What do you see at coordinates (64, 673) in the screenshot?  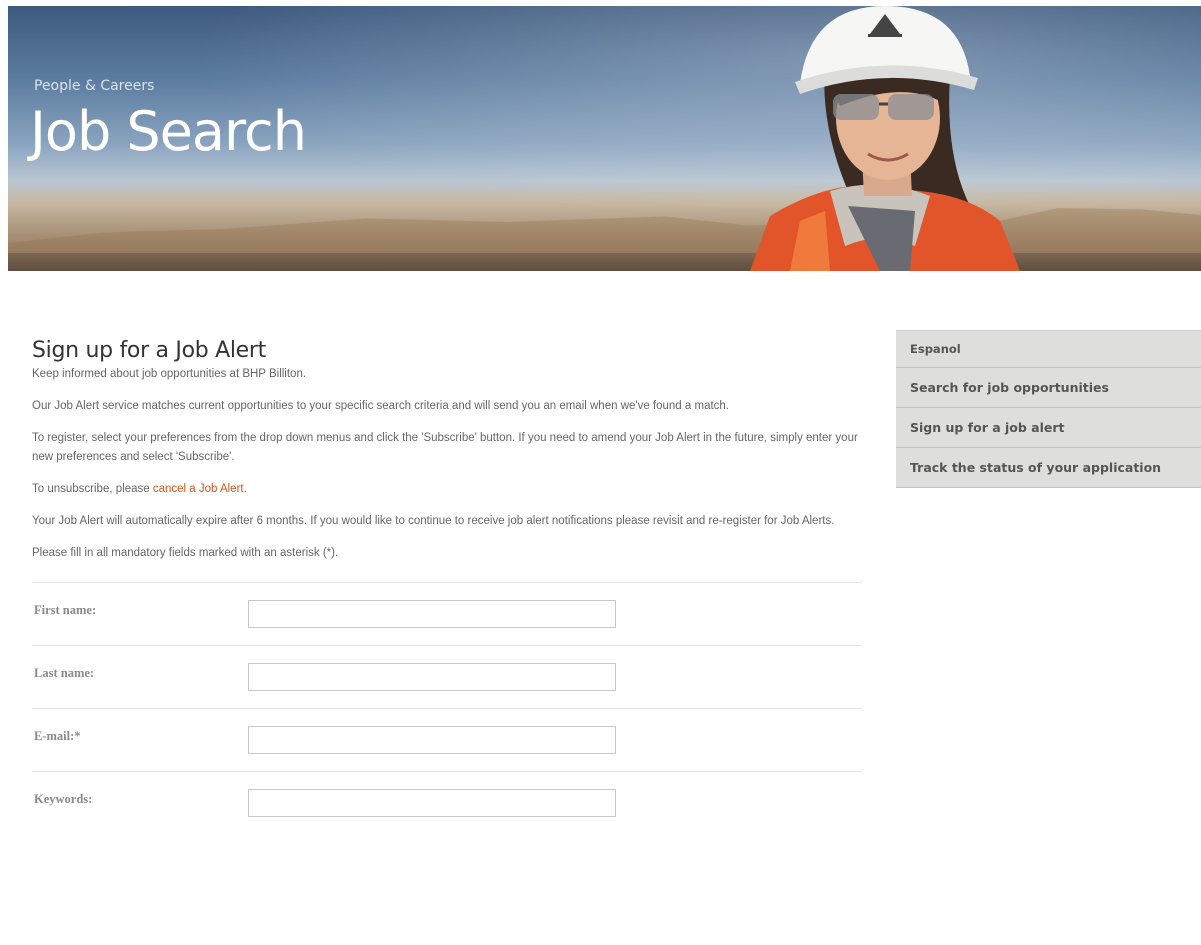 I see `last-name-label: Last name:` at bounding box center [64, 673].